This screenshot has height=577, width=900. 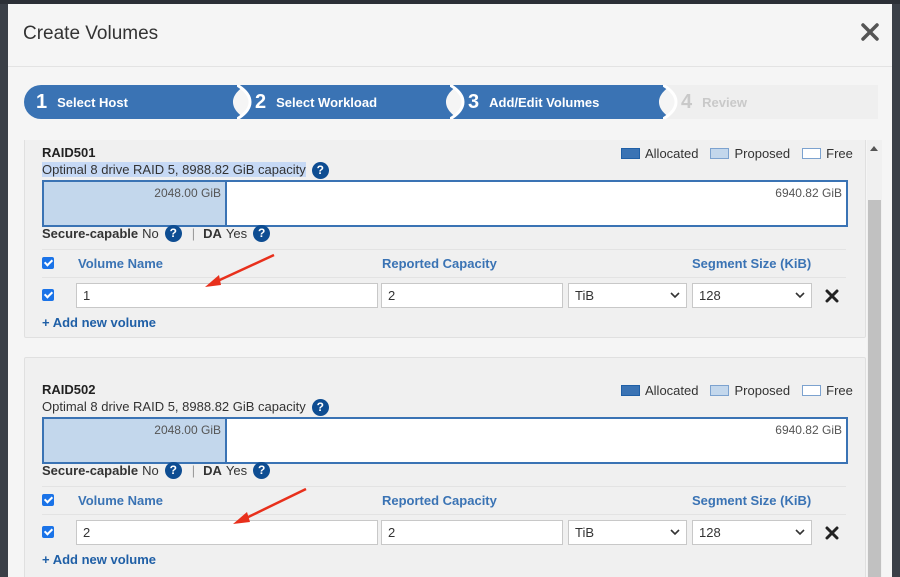 What do you see at coordinates (762, 153) in the screenshot?
I see `legend-label: Proposed` at bounding box center [762, 153].